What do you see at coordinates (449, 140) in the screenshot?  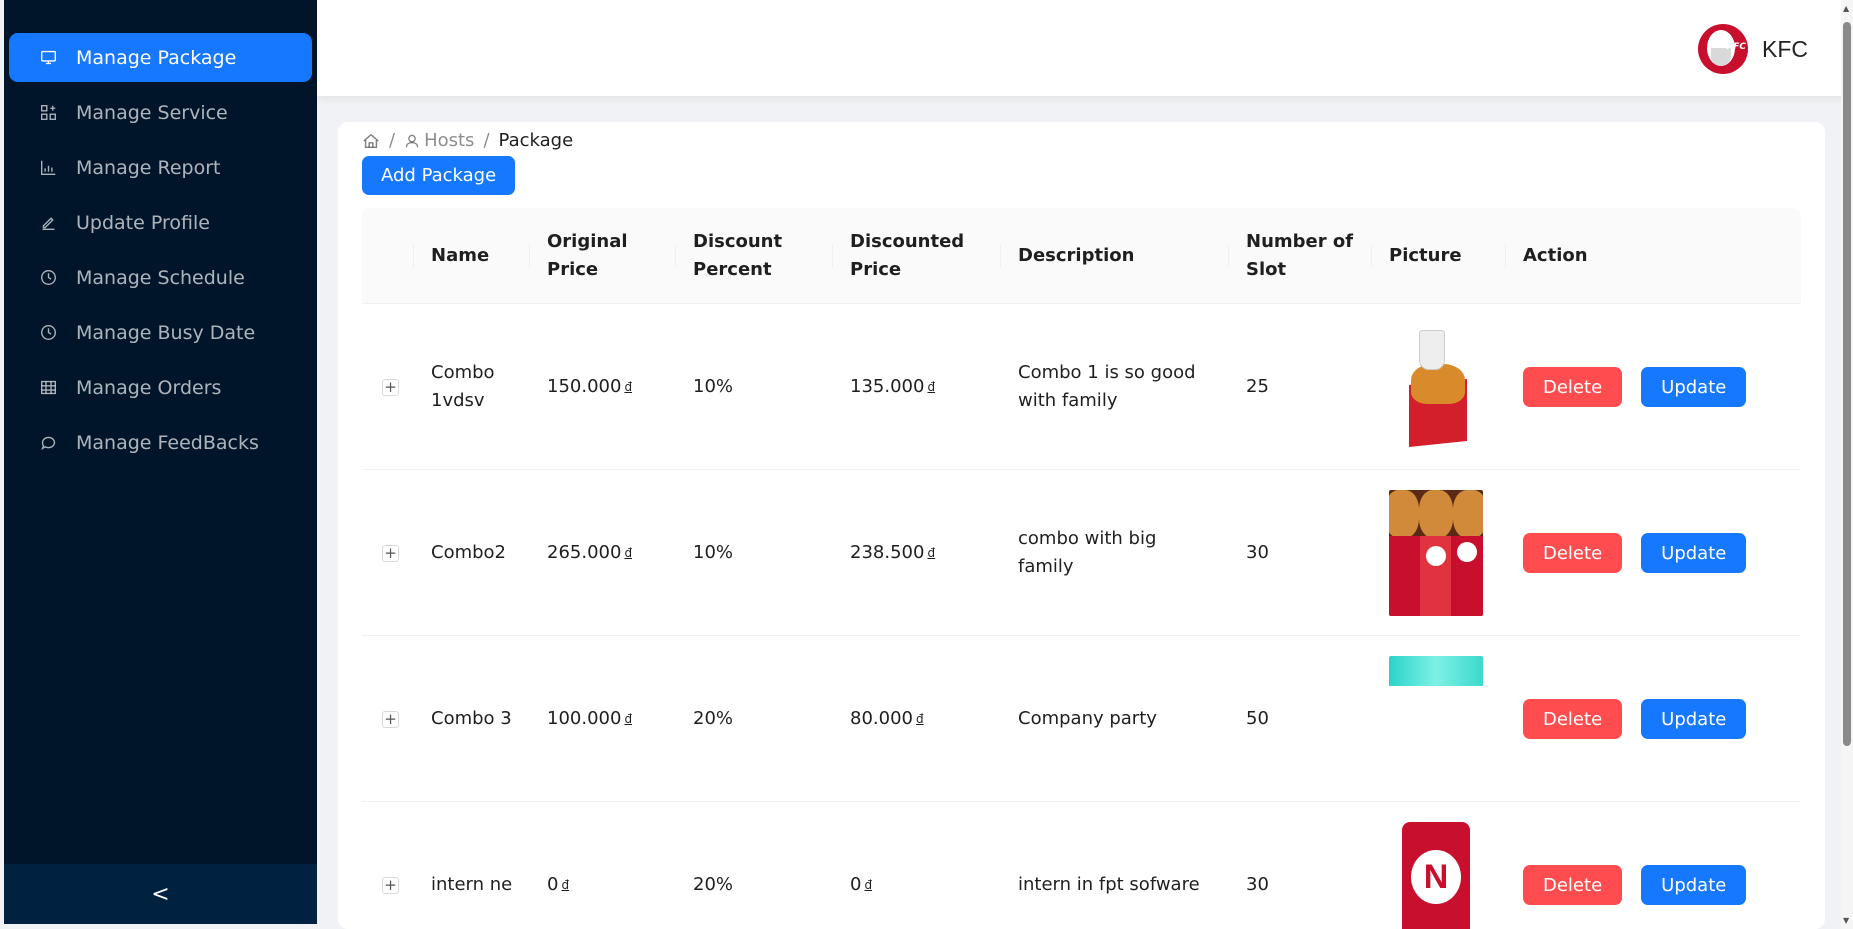 I see `breadcrumb-item-hosts: Hosts` at bounding box center [449, 140].